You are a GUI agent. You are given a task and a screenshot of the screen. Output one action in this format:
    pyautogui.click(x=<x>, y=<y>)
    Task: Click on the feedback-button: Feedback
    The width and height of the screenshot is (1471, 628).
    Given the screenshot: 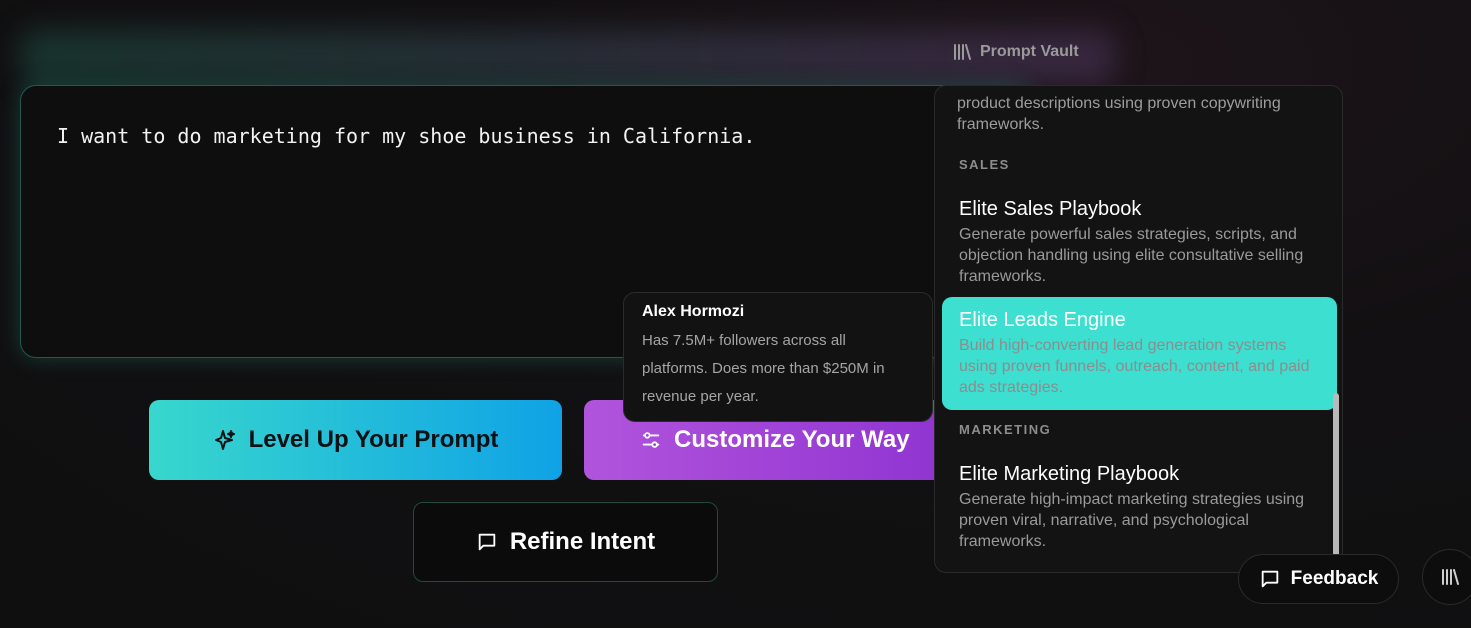 What is the action you would take?
    pyautogui.click(x=1318, y=579)
    